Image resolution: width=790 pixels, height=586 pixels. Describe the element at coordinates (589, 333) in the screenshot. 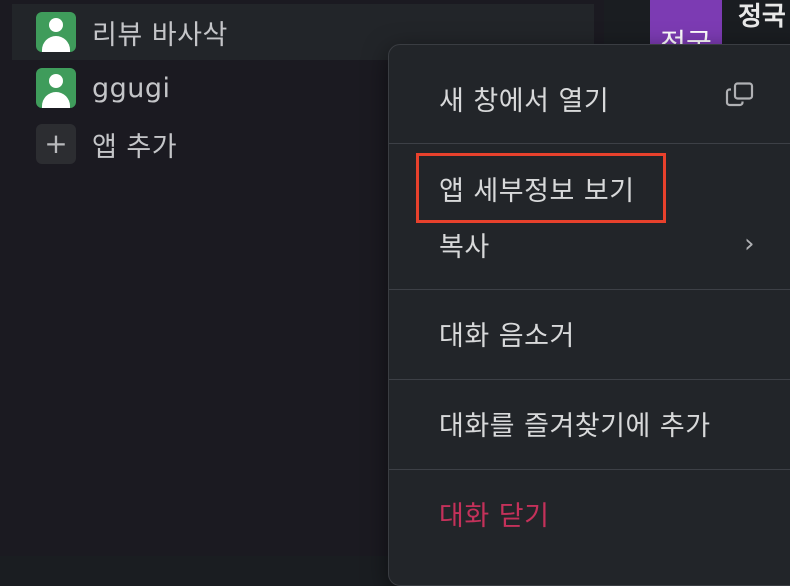

I see `menu-item-mute-conversation: 대화 음소거` at that location.